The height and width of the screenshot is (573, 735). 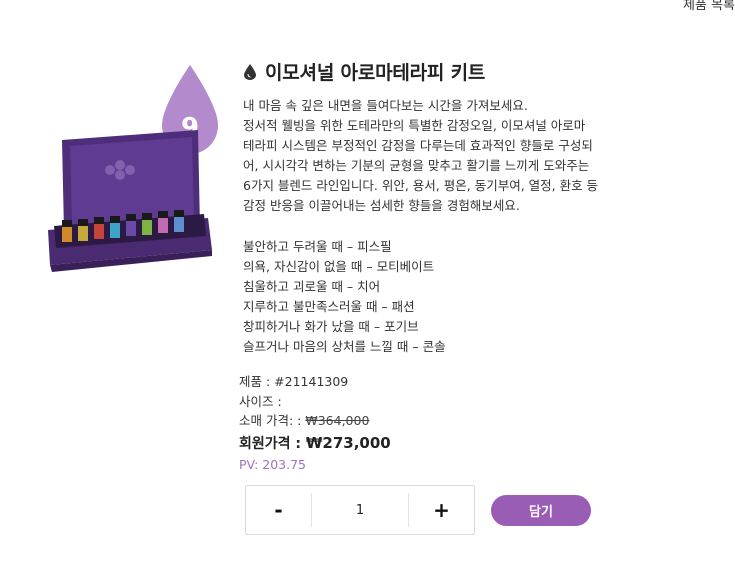 I want to click on retail-price-row: 소매 가격: : ₩364,000, so click(x=315, y=421).